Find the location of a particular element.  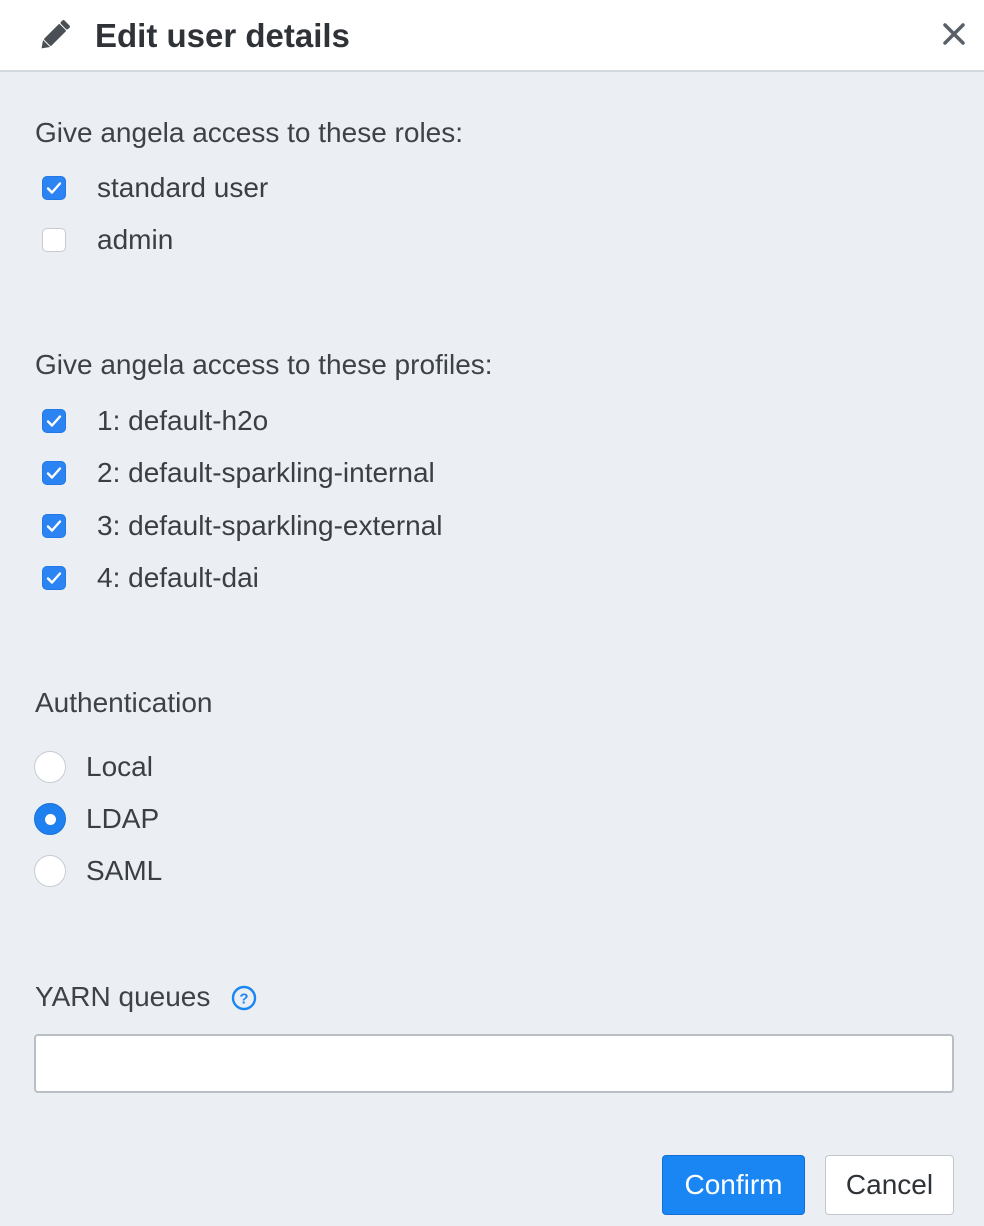

profile-label: 1: default-h2o is located at coordinates (183, 420).